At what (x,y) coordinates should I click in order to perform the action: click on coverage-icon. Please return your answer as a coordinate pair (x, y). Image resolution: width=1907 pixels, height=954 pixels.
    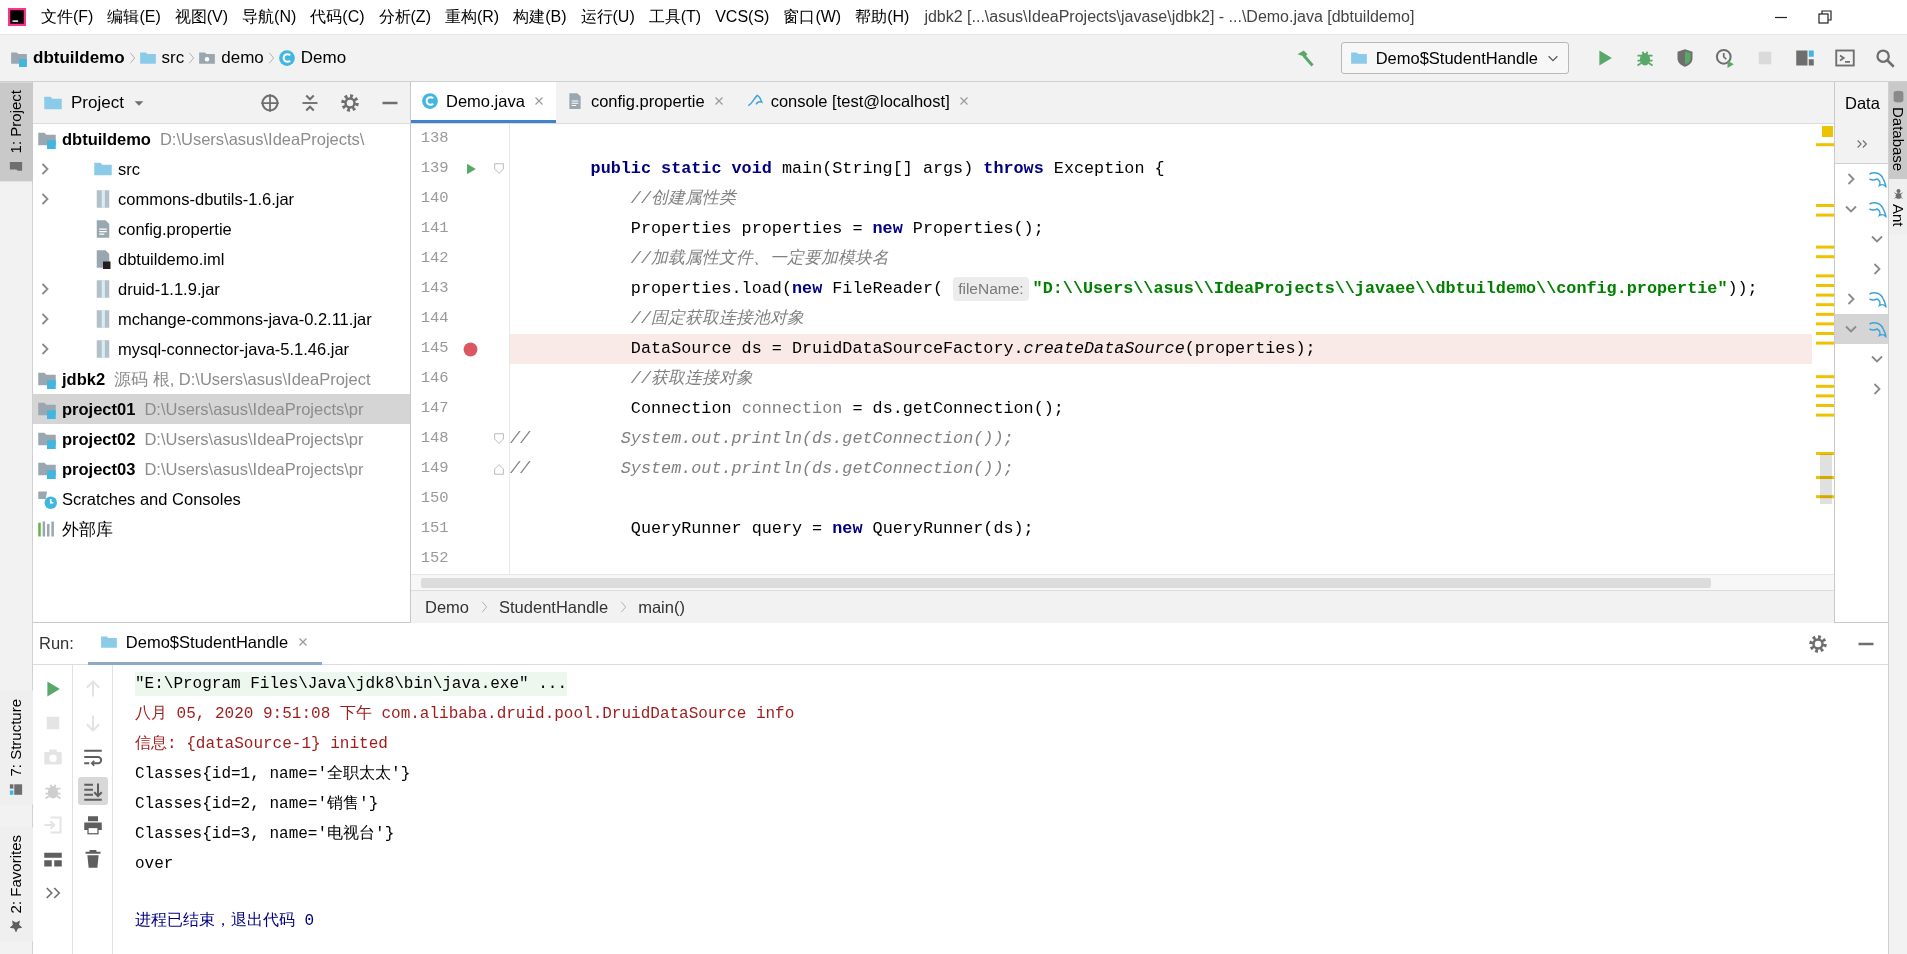
    Looking at the image, I should click on (1685, 58).